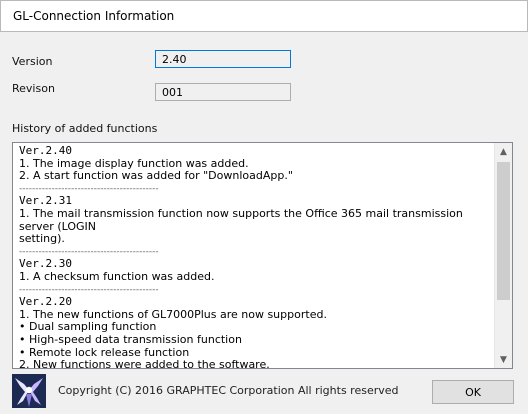 Image resolution: width=528 pixels, height=414 pixels. What do you see at coordinates (45, 302) in the screenshot?
I see `history-line: Ver.2.20` at bounding box center [45, 302].